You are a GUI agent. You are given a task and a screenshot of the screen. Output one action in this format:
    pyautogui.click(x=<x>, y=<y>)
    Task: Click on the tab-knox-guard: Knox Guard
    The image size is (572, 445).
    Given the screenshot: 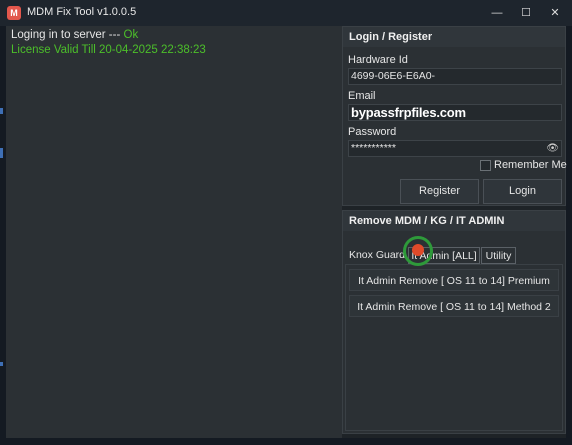 What is the action you would take?
    pyautogui.click(x=377, y=255)
    